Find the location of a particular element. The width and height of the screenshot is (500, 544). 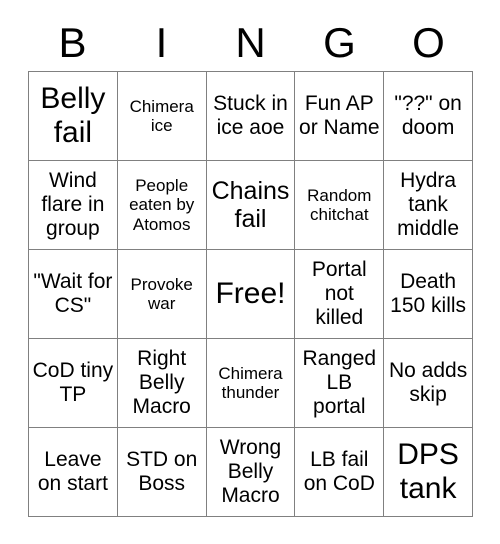

bingo-cell-label: Hydra tank middle is located at coordinates (428, 204).